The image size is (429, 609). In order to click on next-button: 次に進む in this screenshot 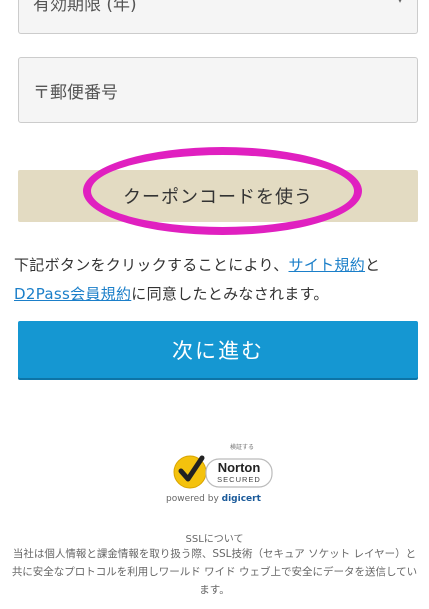, I will do `click(218, 349)`.